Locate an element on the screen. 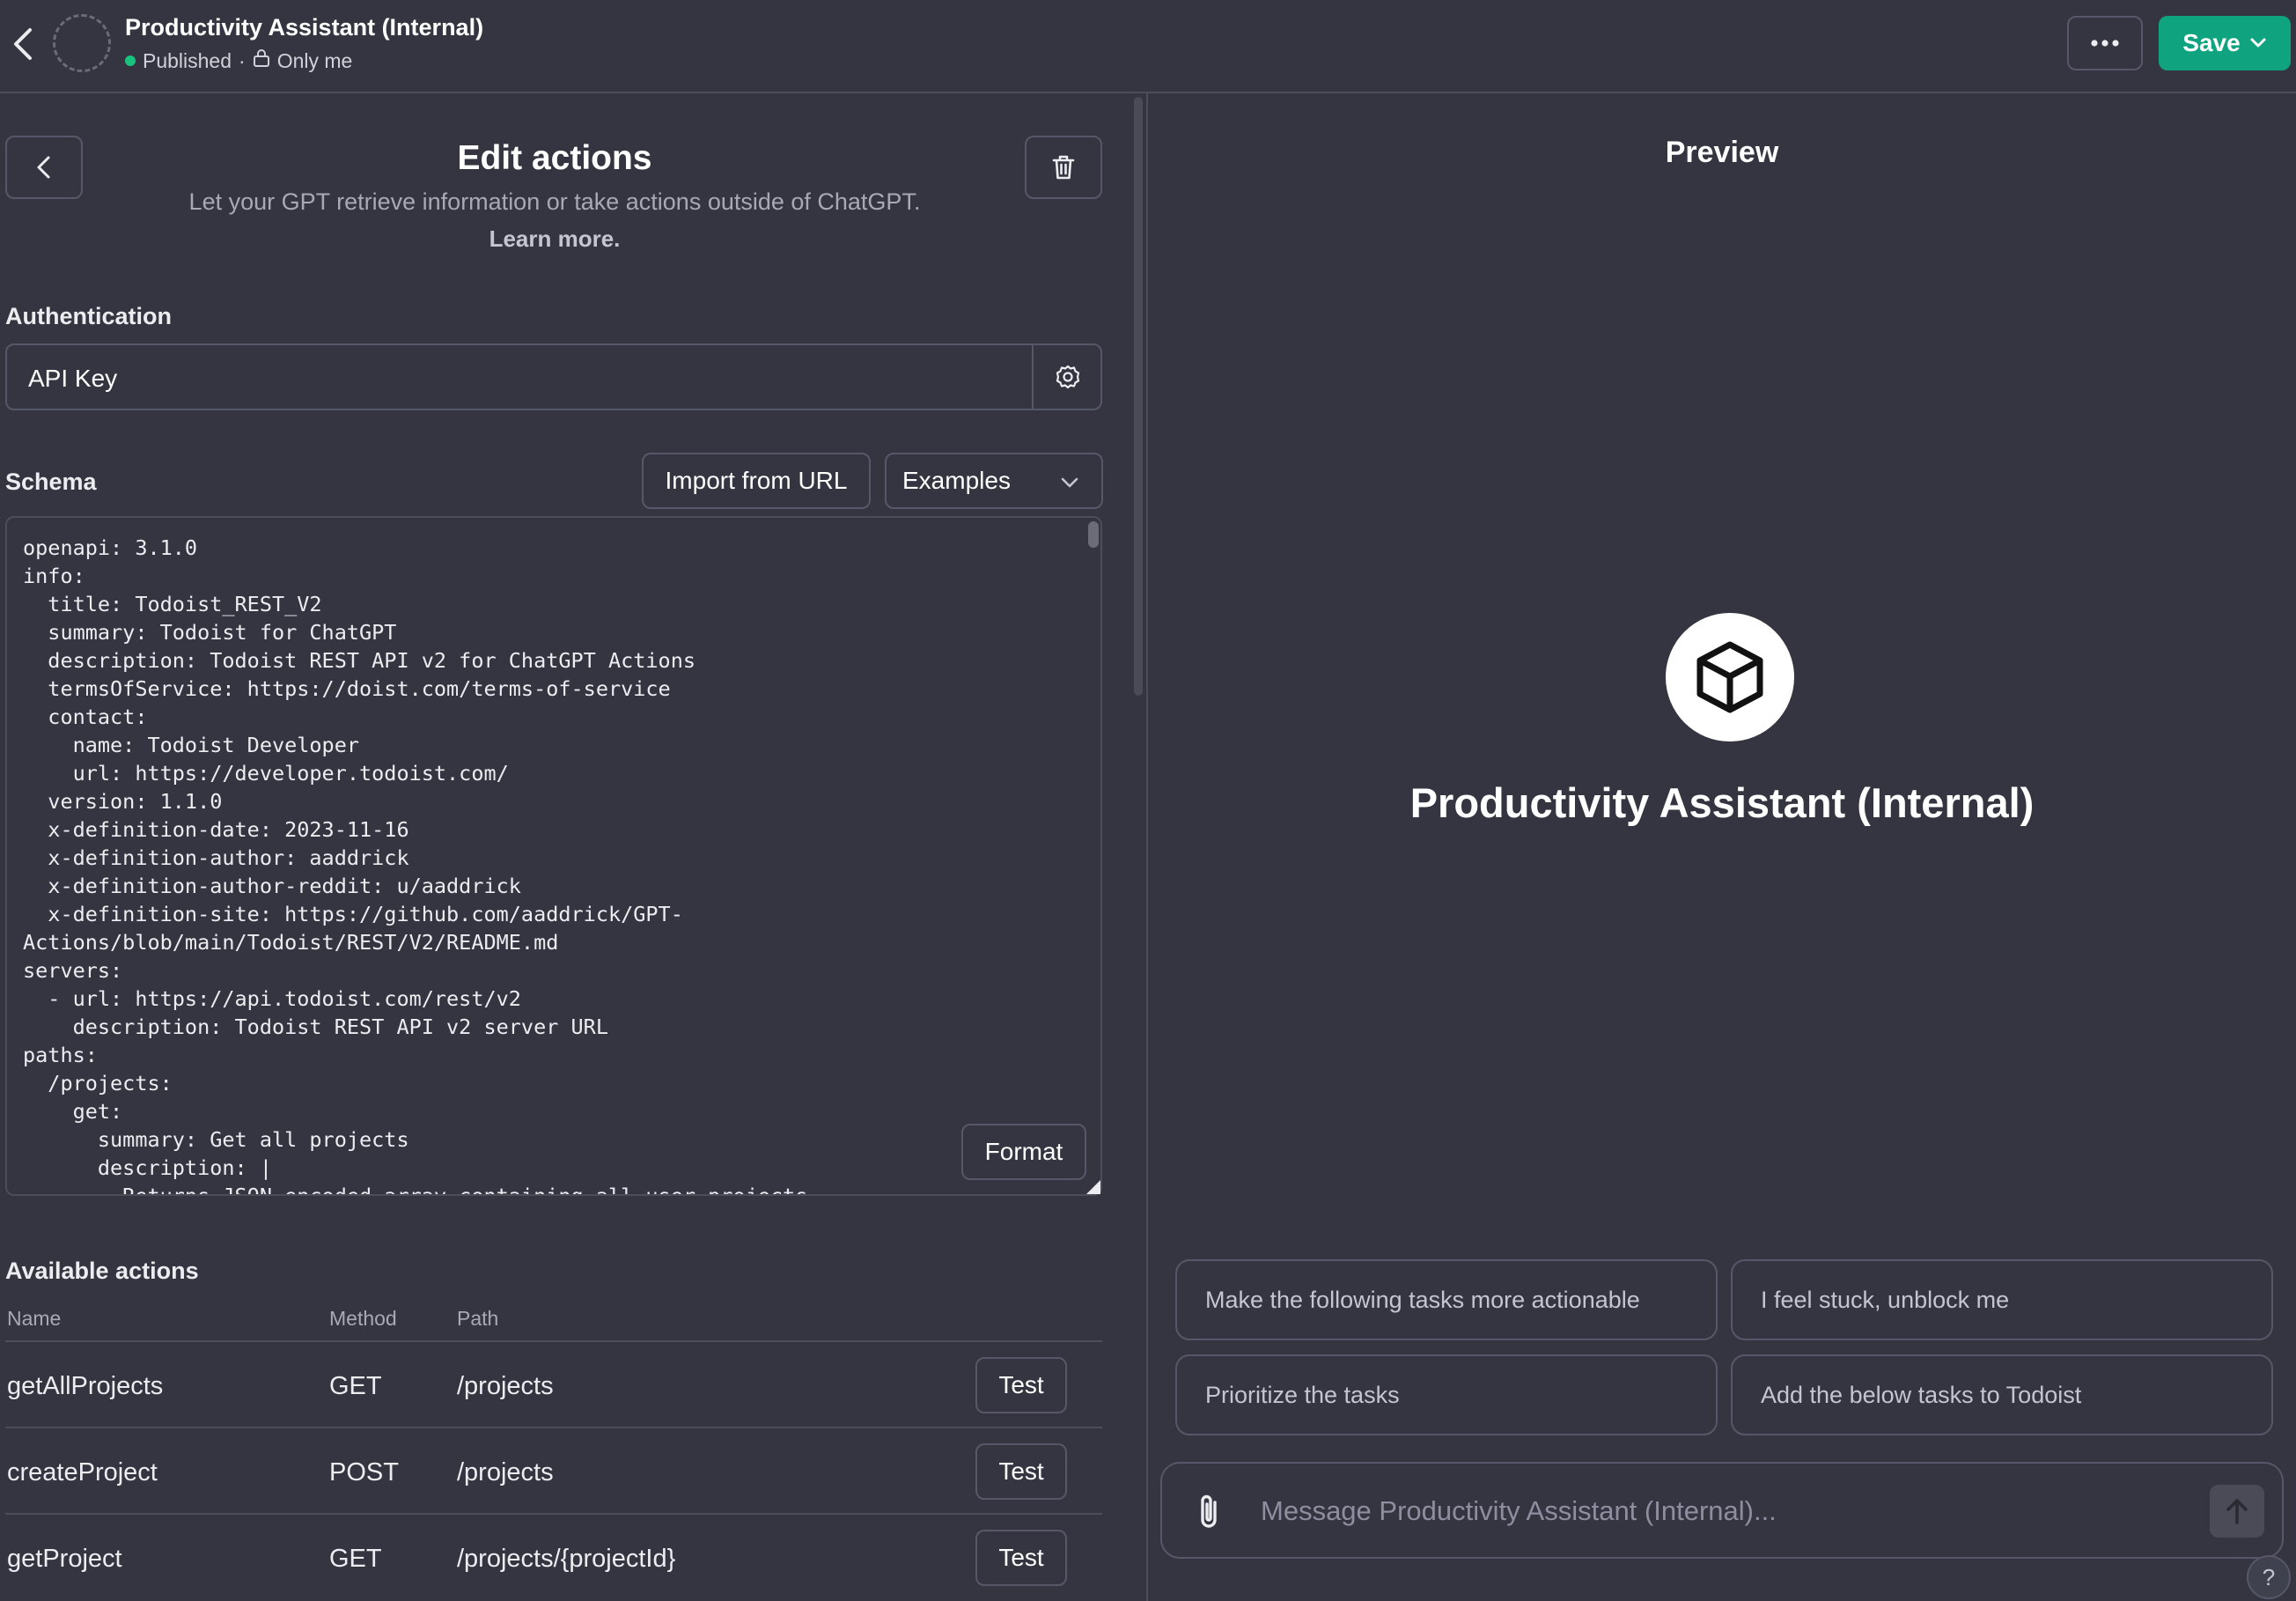  preview-title: Preview is located at coordinates (1722, 152).